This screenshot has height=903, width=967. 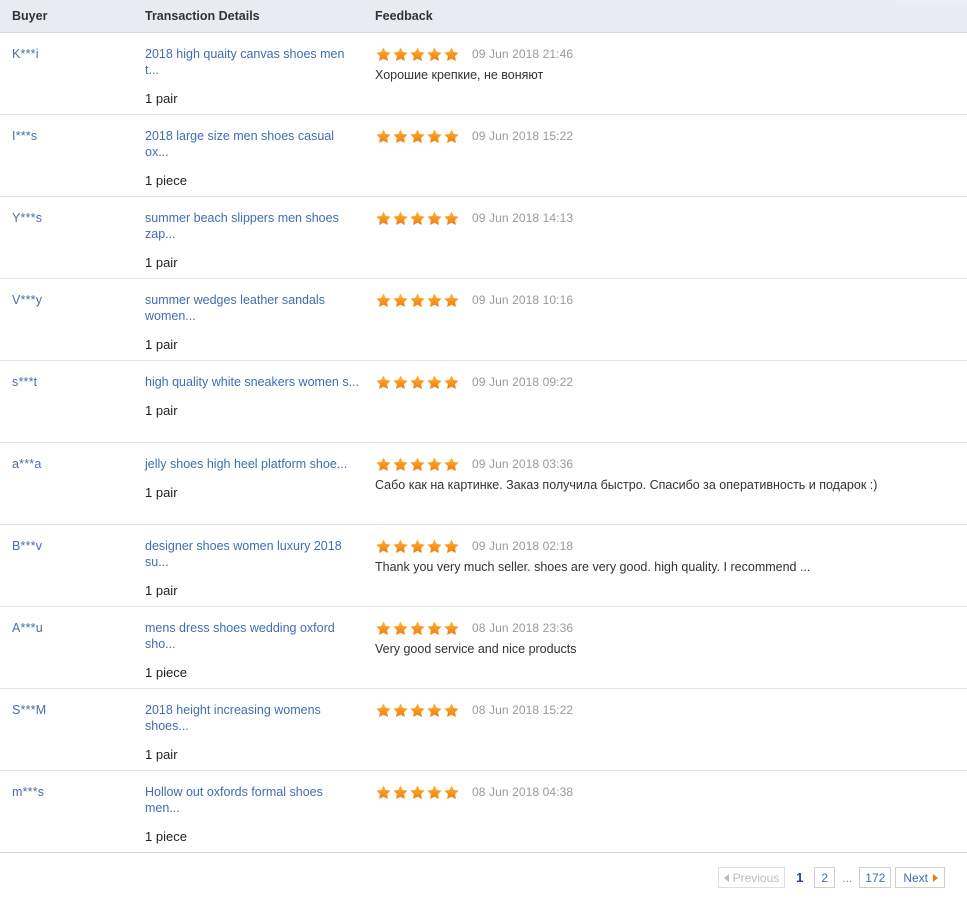 I want to click on buyer-name: a***a, so click(x=27, y=464).